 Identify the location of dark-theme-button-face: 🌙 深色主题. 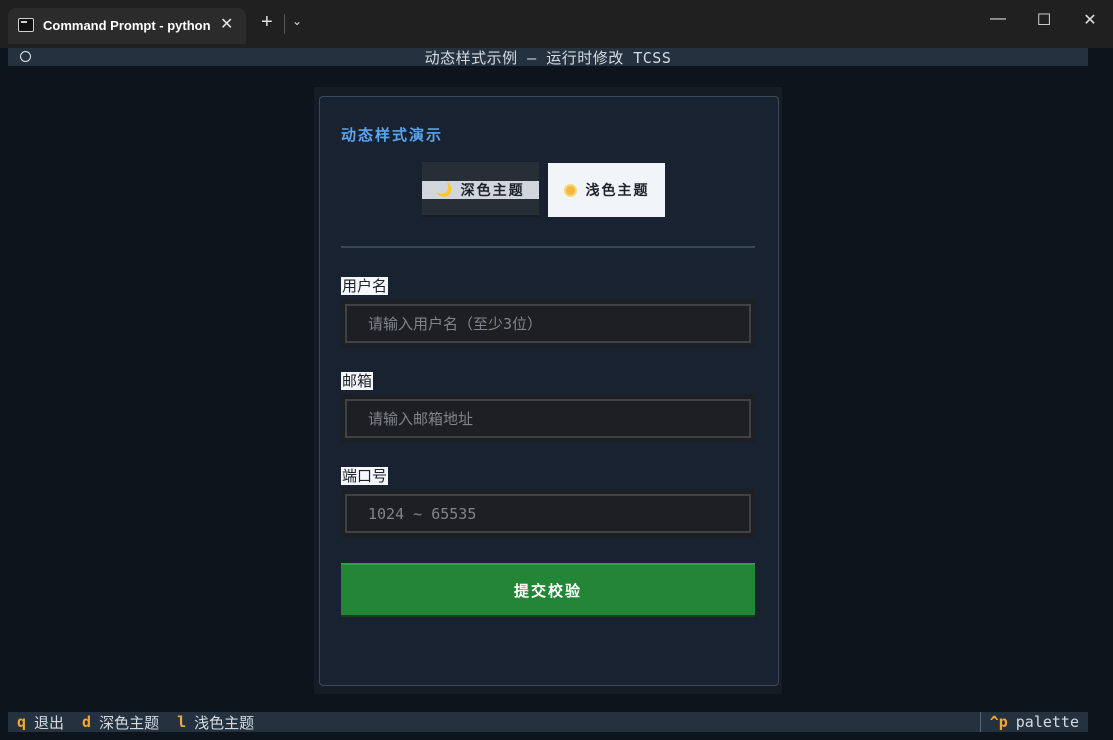
(480, 190).